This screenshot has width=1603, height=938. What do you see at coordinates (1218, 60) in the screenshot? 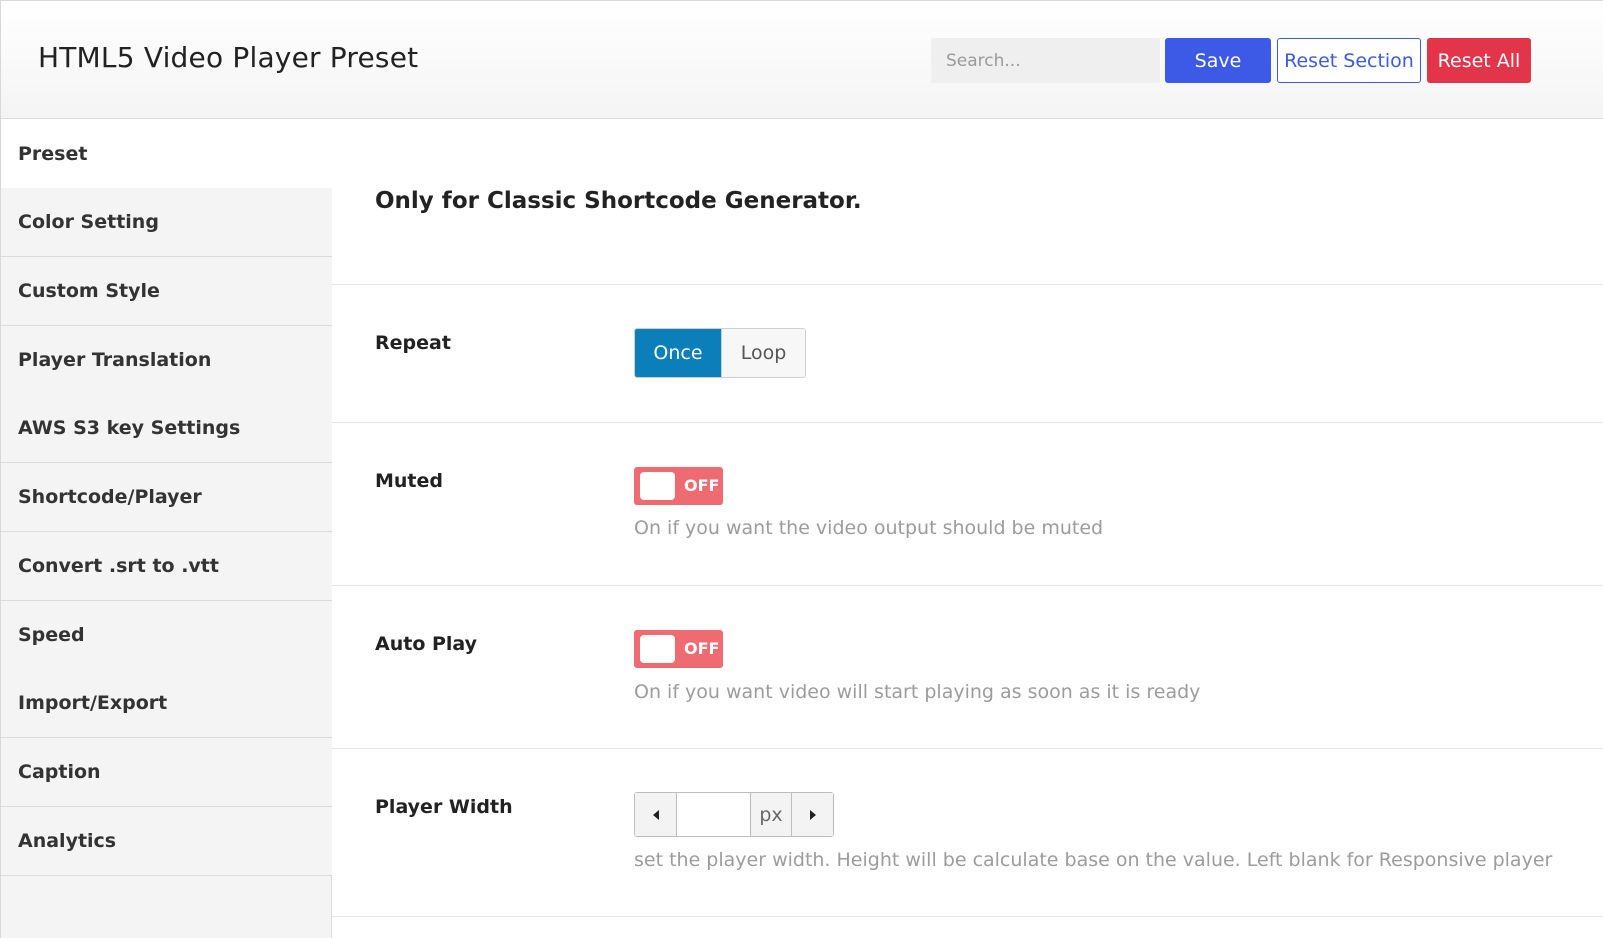
I see `save-button: Save` at bounding box center [1218, 60].